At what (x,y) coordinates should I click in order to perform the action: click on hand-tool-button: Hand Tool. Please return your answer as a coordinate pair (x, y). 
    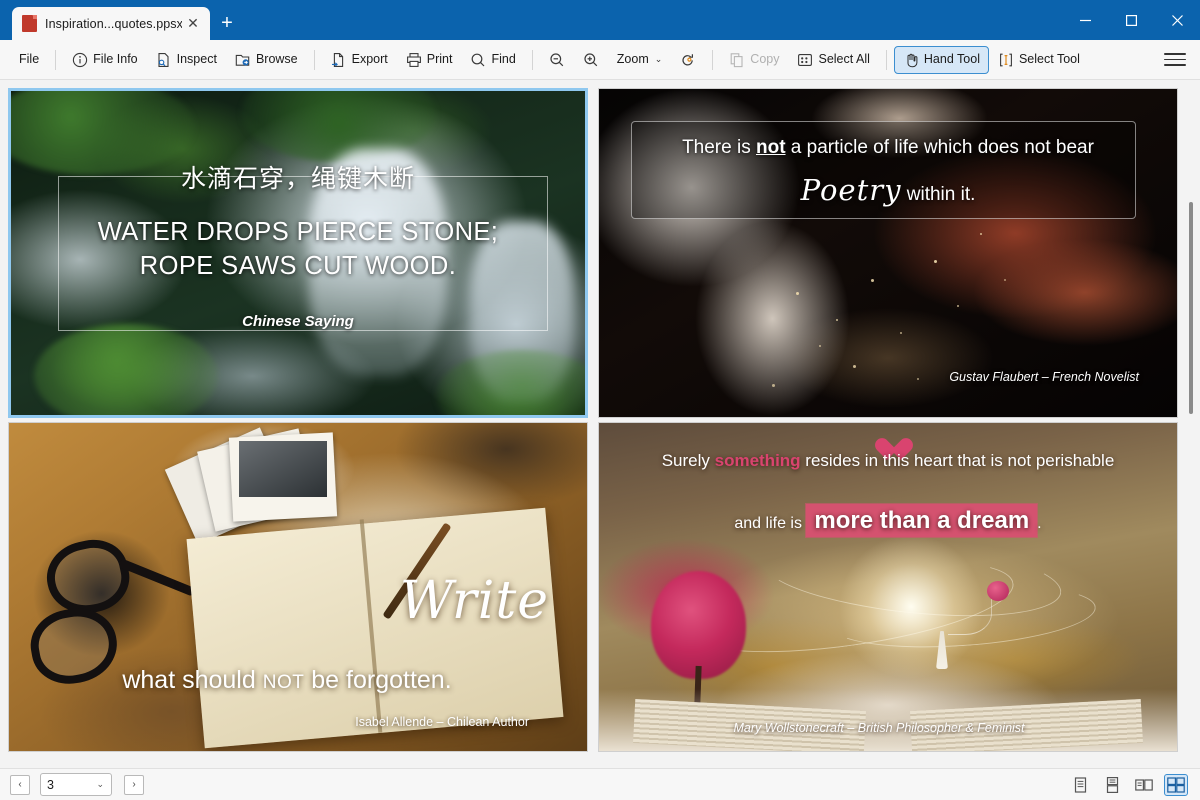
    Looking at the image, I should click on (941, 59).